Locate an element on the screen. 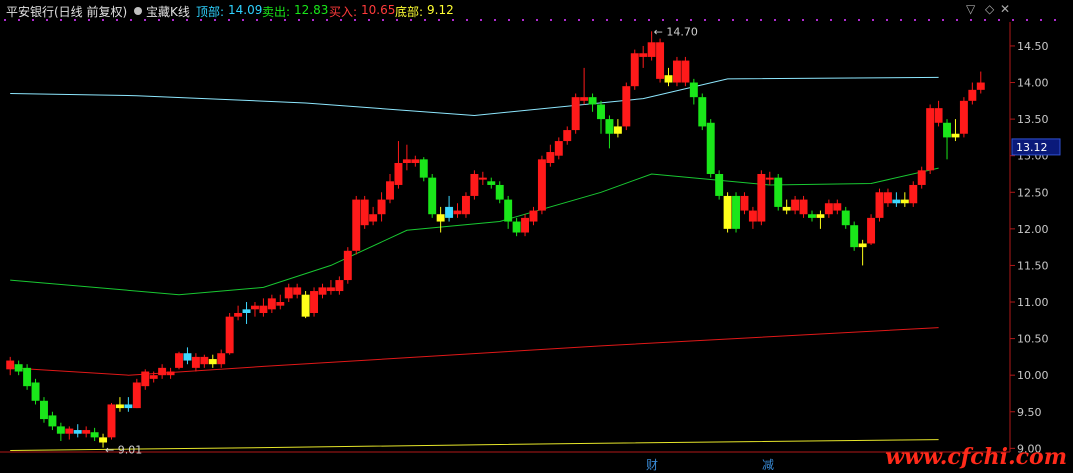  current-price-label: 13.12 is located at coordinates (1032, 147).